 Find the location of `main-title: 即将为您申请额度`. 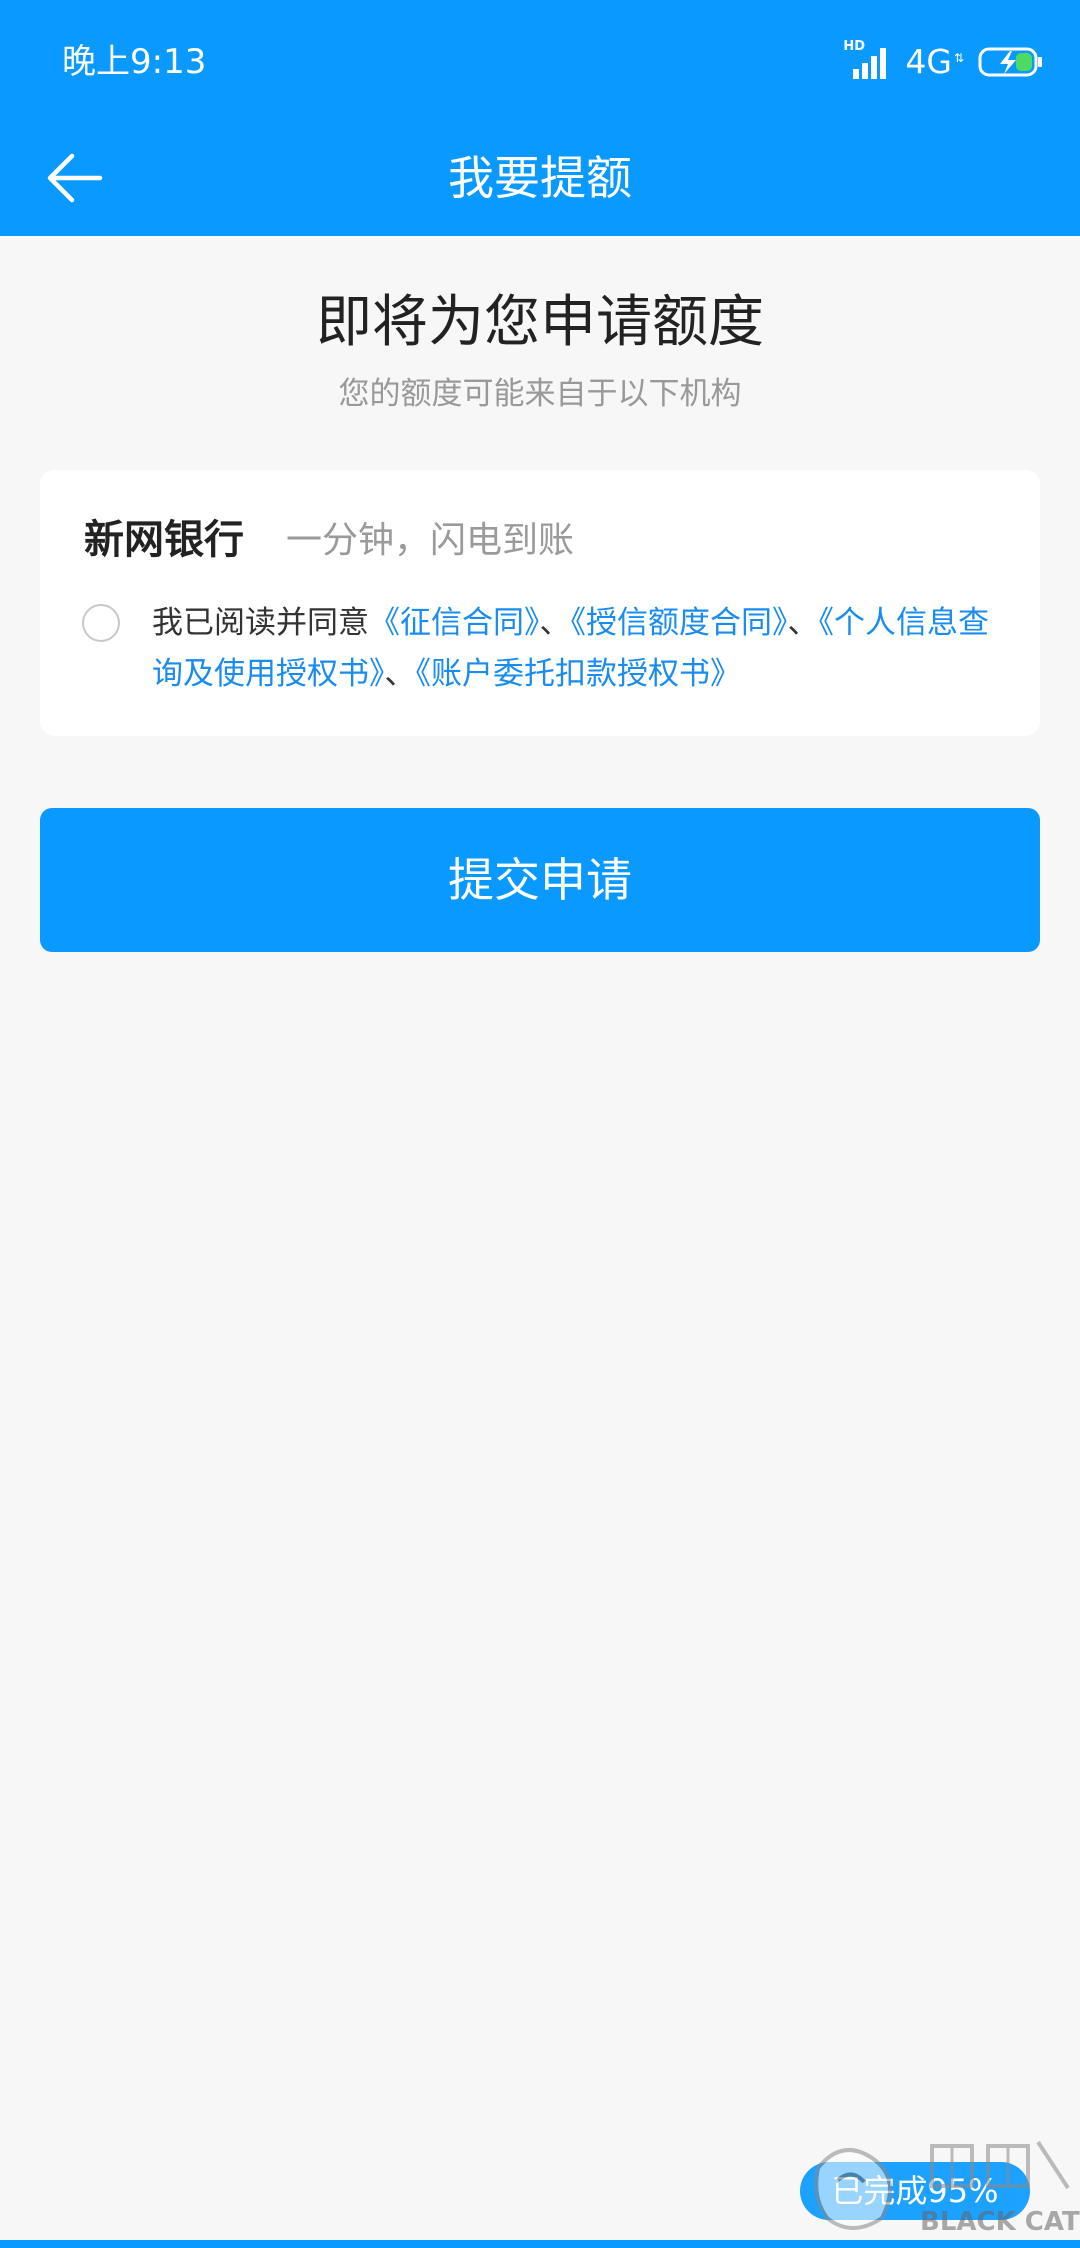

main-title: 即将为您申请额度 is located at coordinates (540, 322).